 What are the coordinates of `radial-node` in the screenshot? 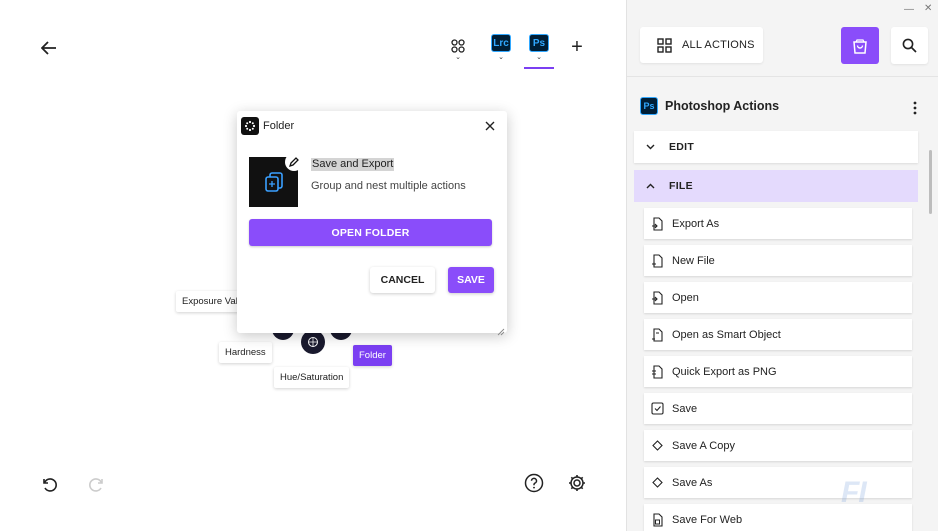 It's located at (313, 342).